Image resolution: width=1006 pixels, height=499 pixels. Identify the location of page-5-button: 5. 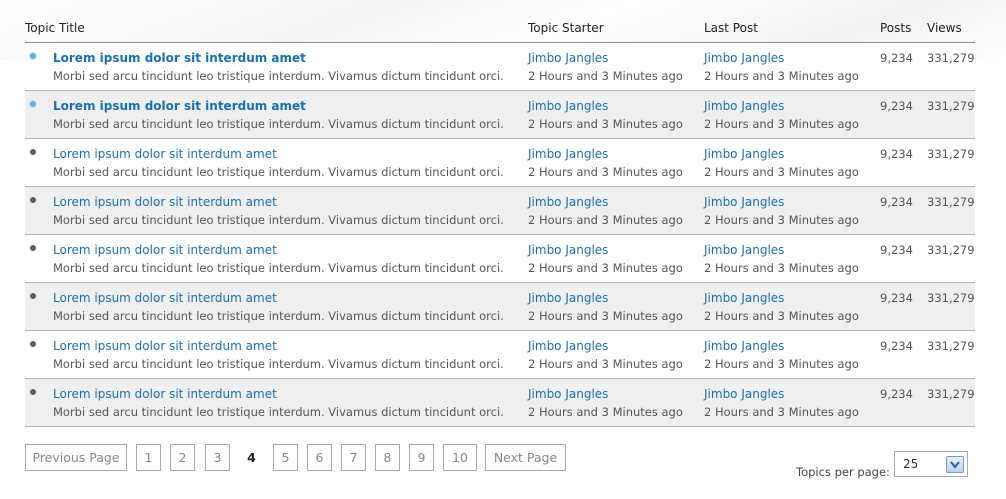
(285, 457).